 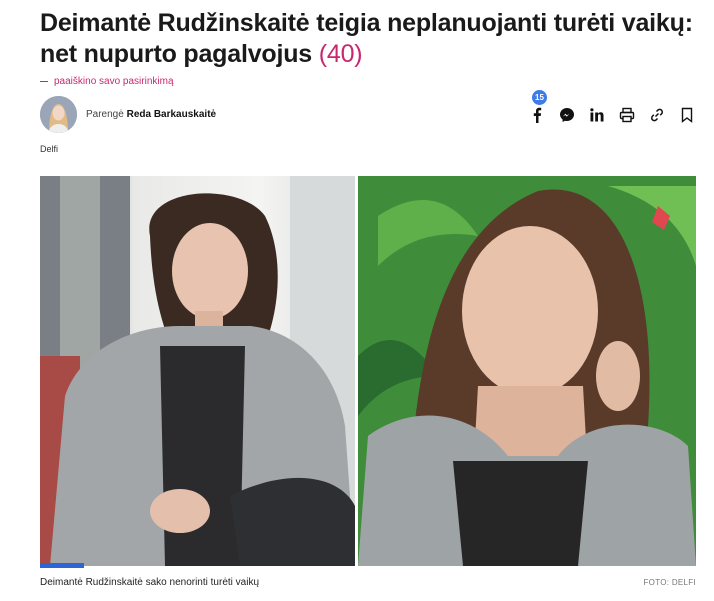 I want to click on linkedin-icon, so click(x=597, y=115).